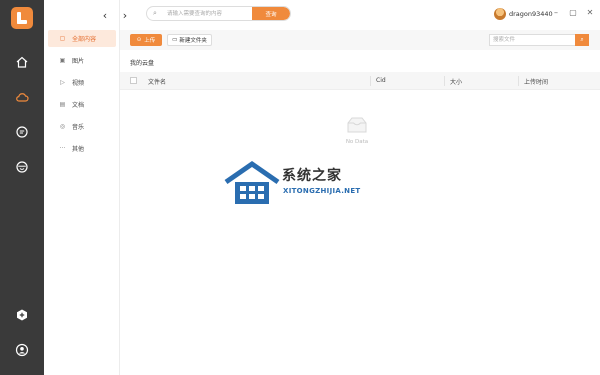 The width and height of the screenshot is (600, 375). I want to click on upload-icon: ⊙, so click(139, 40).